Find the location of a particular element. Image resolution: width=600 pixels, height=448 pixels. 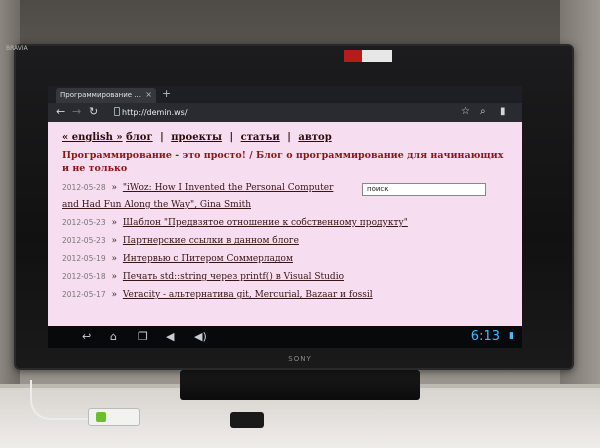

search-icon: ⌕ is located at coordinates (483, 112).